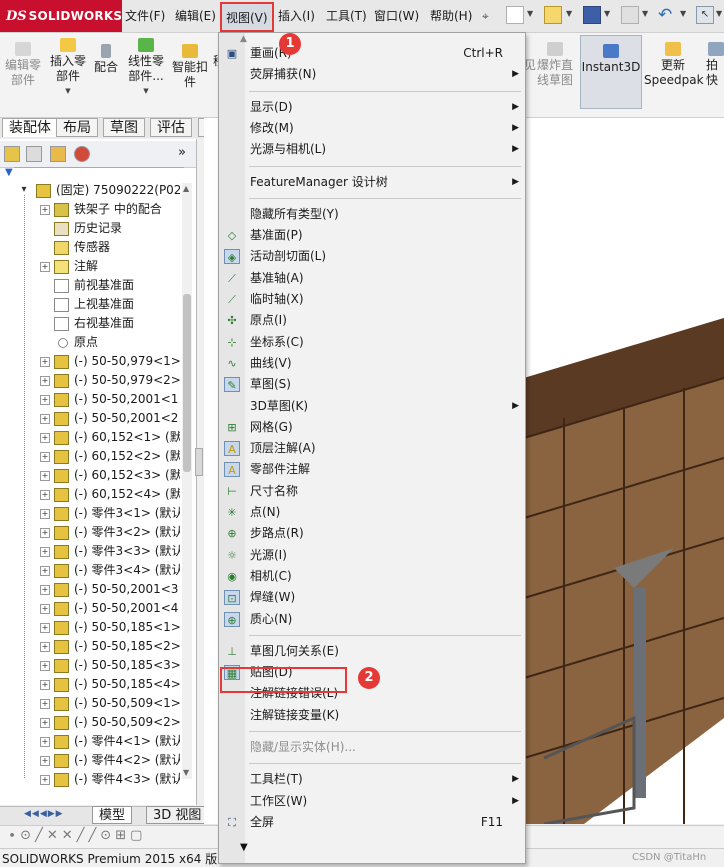 The height and width of the screenshot is (867, 724). What do you see at coordinates (485, 16) in the screenshot?
I see `pin-icon: ⌖` at bounding box center [485, 16].